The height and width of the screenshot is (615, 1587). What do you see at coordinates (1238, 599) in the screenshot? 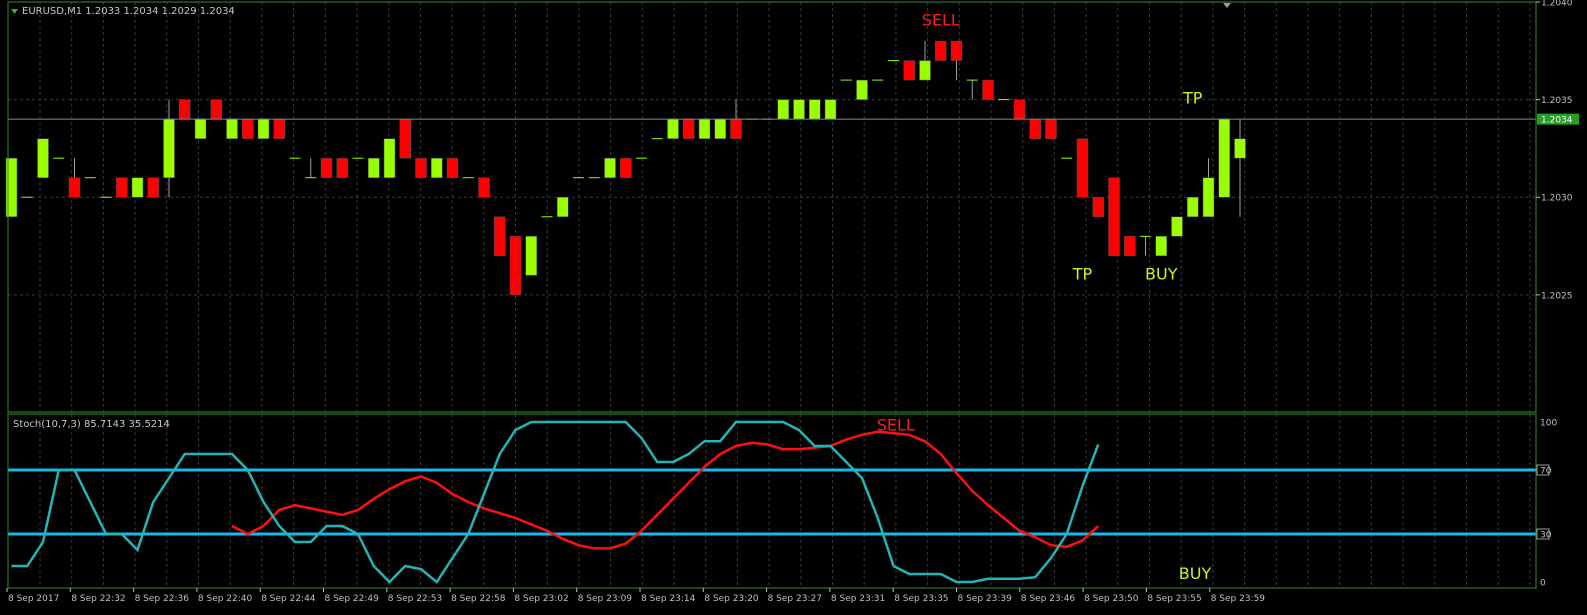
I see `time-axis-label: 8 Sep 23:59` at bounding box center [1238, 599].